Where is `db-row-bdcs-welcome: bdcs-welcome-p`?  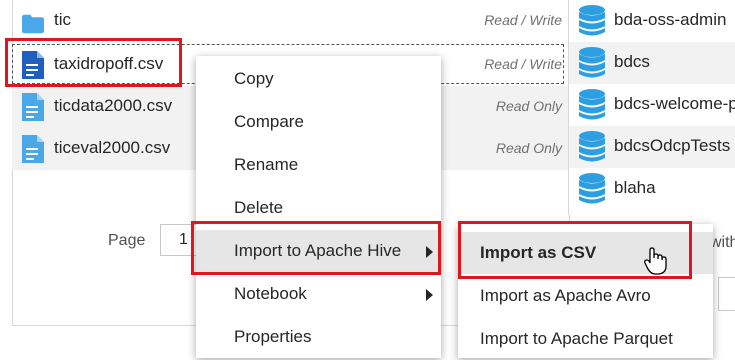
db-row-bdcs-welcome: bdcs-welcome-p is located at coordinates (652, 105).